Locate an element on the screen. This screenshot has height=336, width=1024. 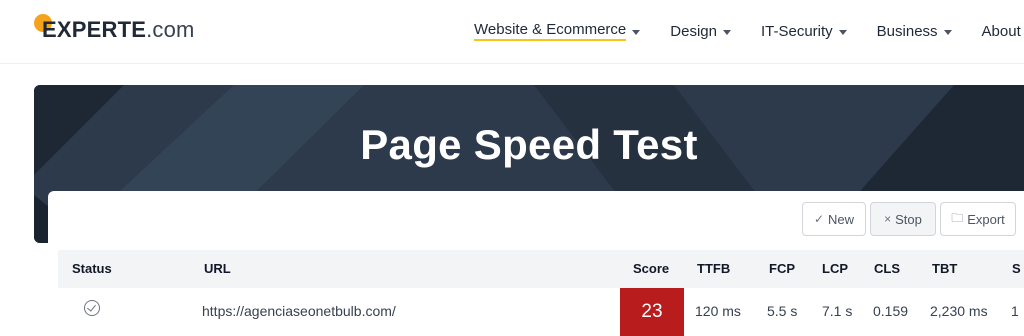
nav-about: About is located at coordinates (1001, 31).